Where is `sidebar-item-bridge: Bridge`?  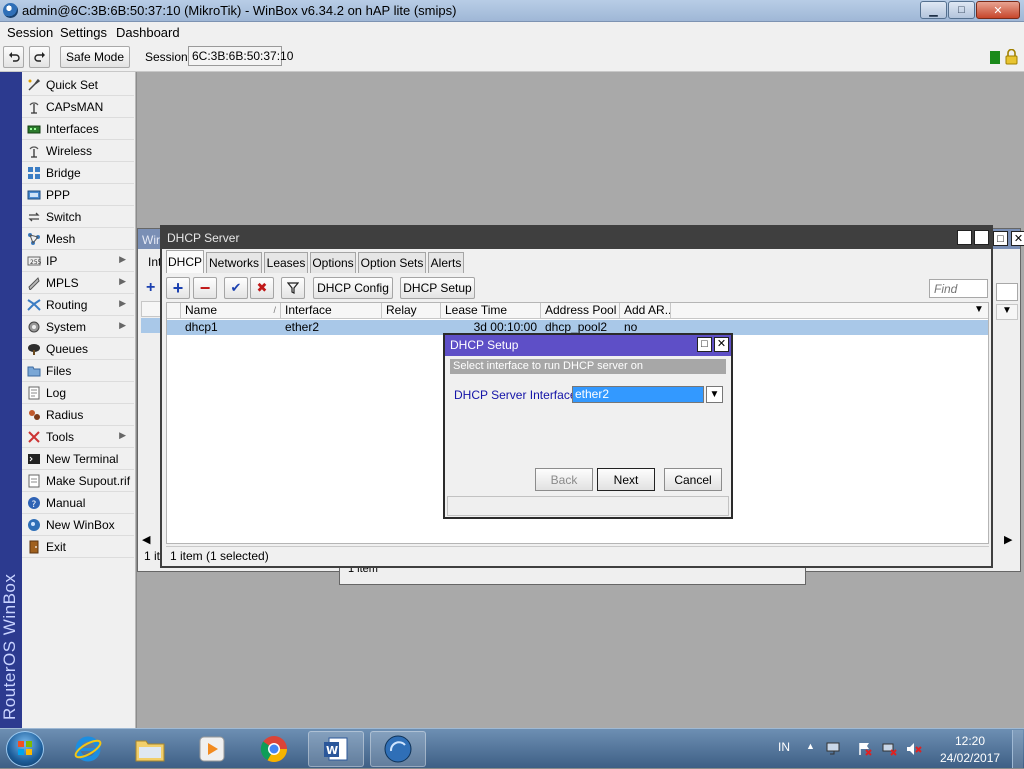
sidebar-item-bridge: Bridge is located at coordinates (78, 173).